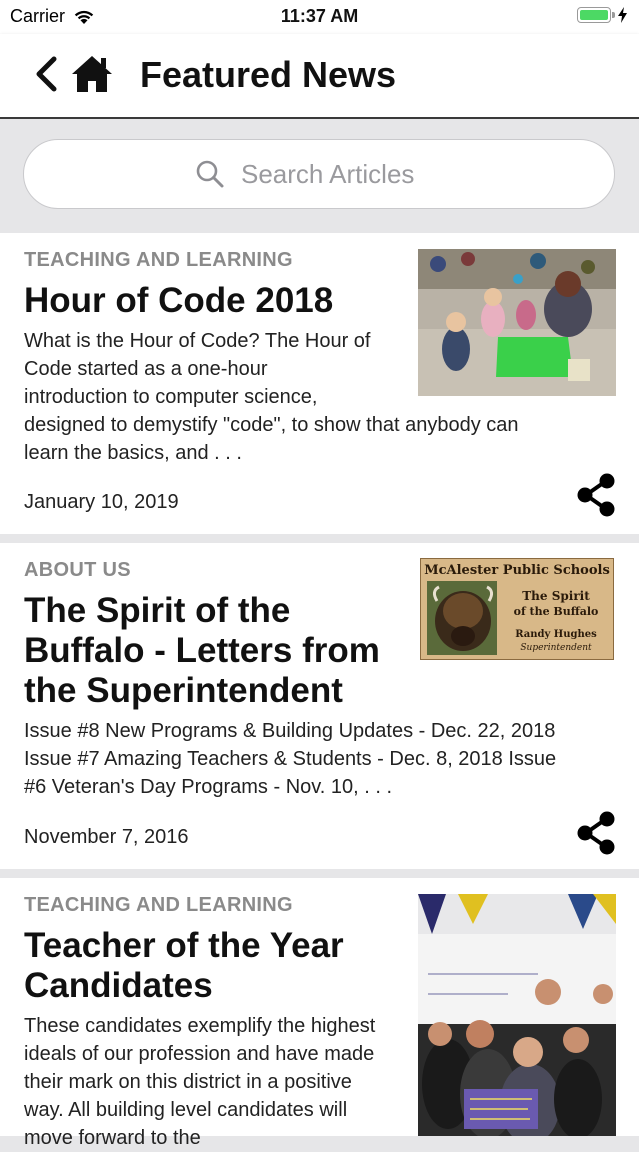  I want to click on thumbnail-school-name: McAlester Public Schools, so click(517, 570).